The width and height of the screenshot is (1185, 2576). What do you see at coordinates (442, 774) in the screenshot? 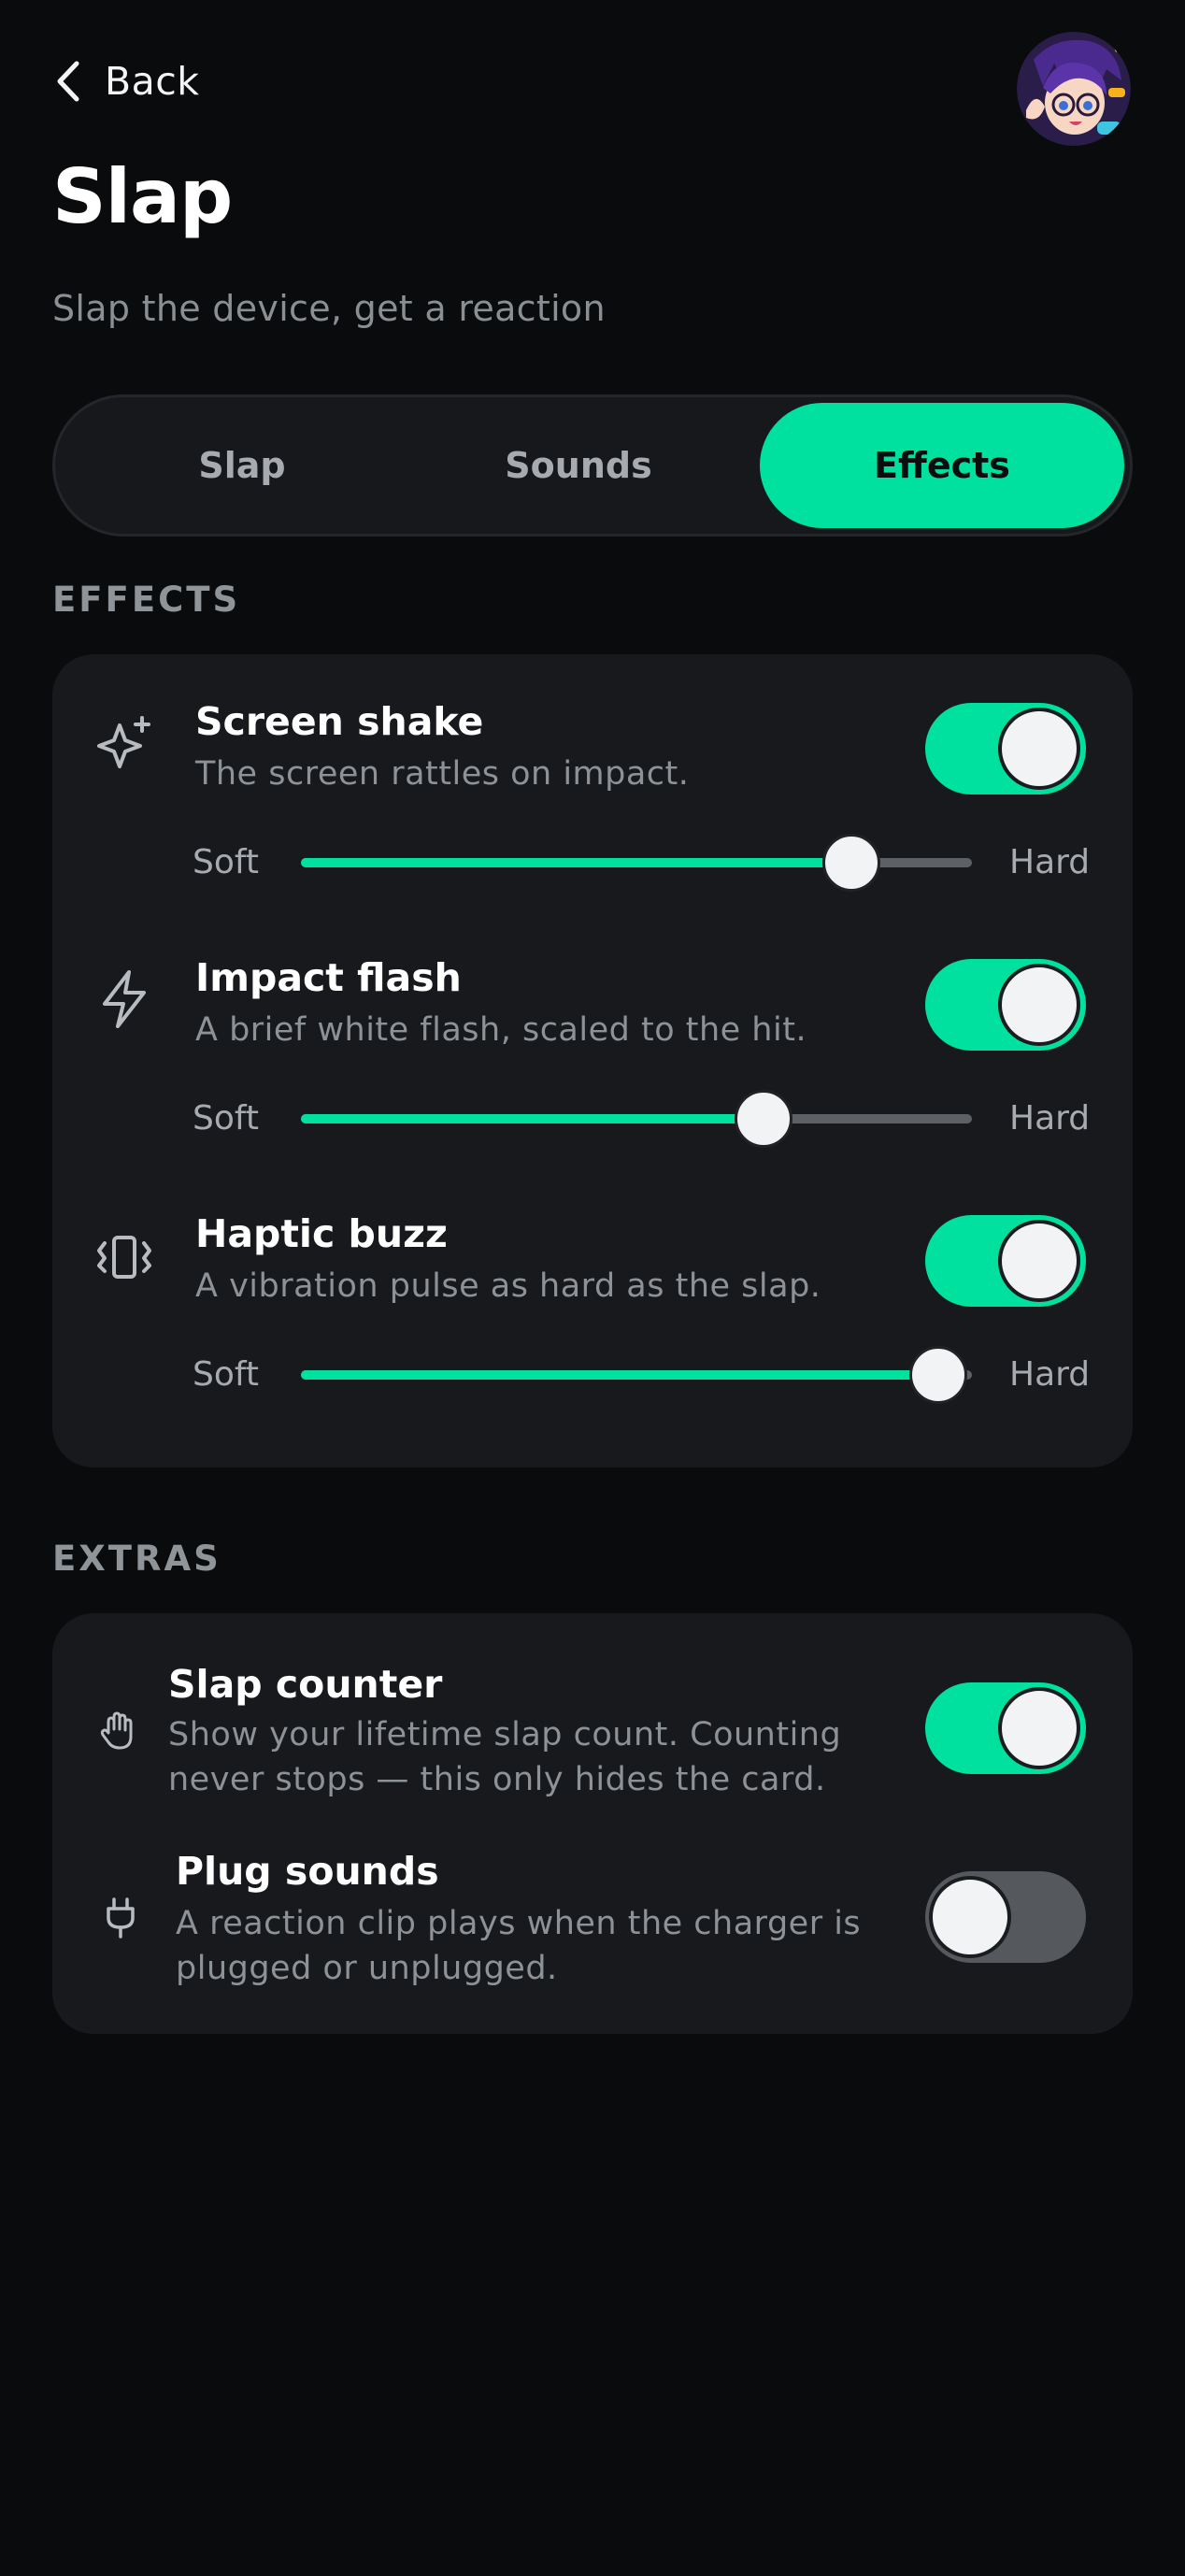
I see `effect-description: The screen rattles on impact.` at bounding box center [442, 774].